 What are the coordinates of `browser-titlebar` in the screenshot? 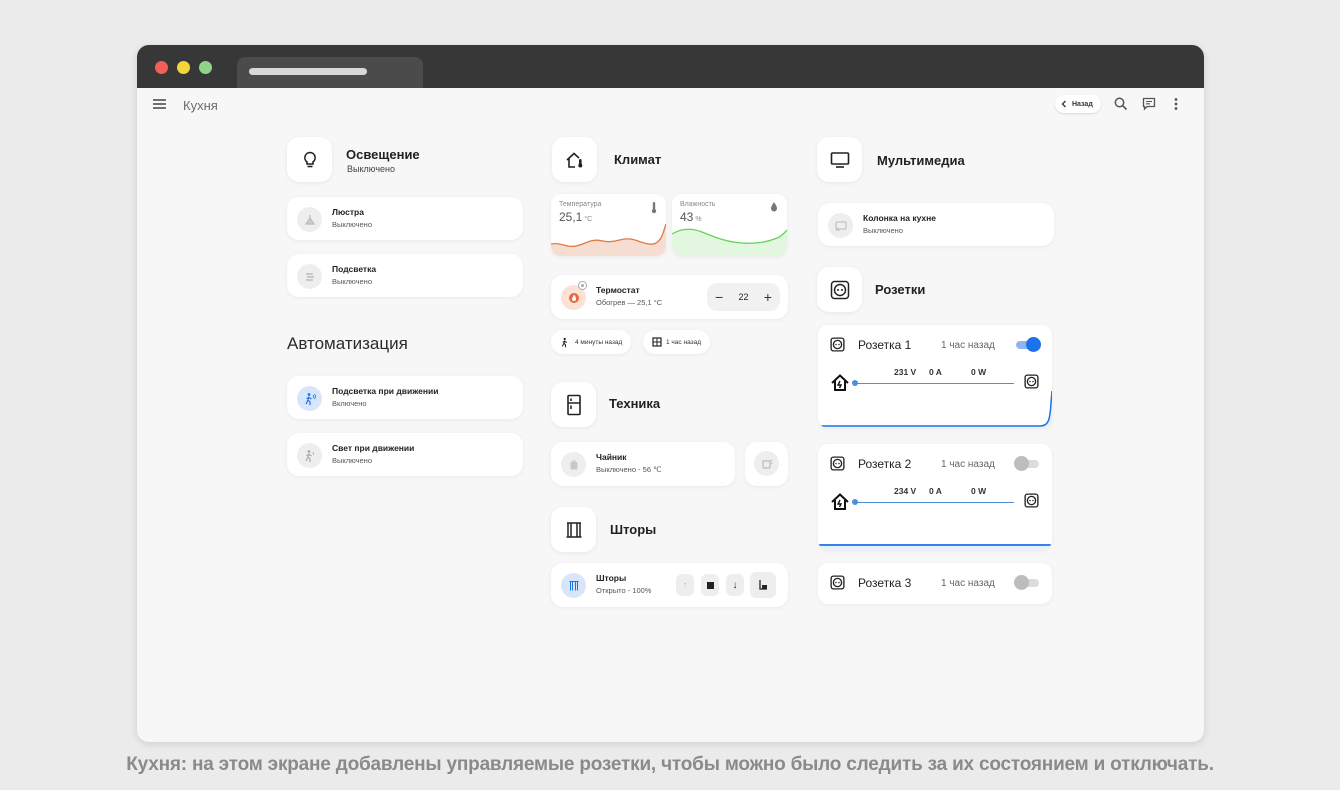 It's located at (670, 66).